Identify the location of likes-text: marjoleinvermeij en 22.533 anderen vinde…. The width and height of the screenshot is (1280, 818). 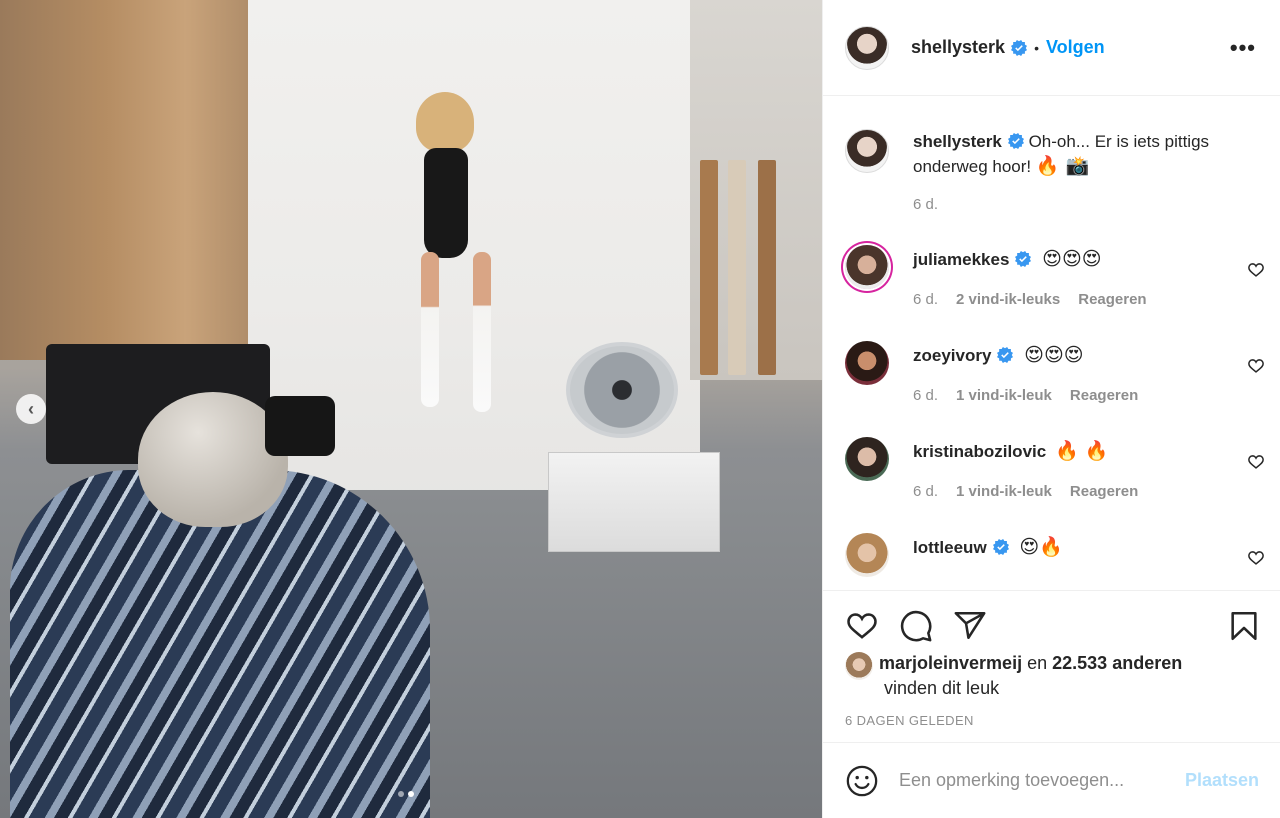
(1069, 676).